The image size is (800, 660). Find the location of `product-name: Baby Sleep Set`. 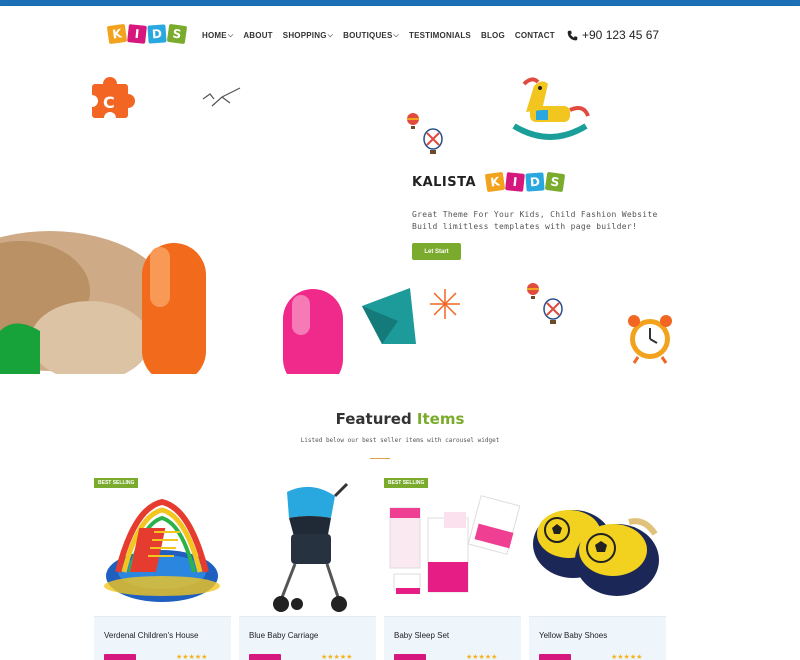

product-name: Baby Sleep Set is located at coordinates (421, 635).